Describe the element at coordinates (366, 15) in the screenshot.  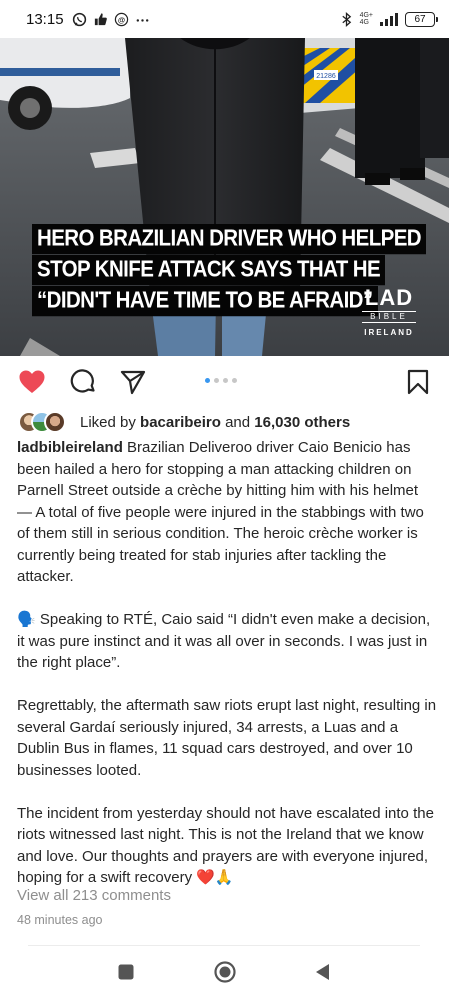
I see `network-top-label: 4G+` at that location.